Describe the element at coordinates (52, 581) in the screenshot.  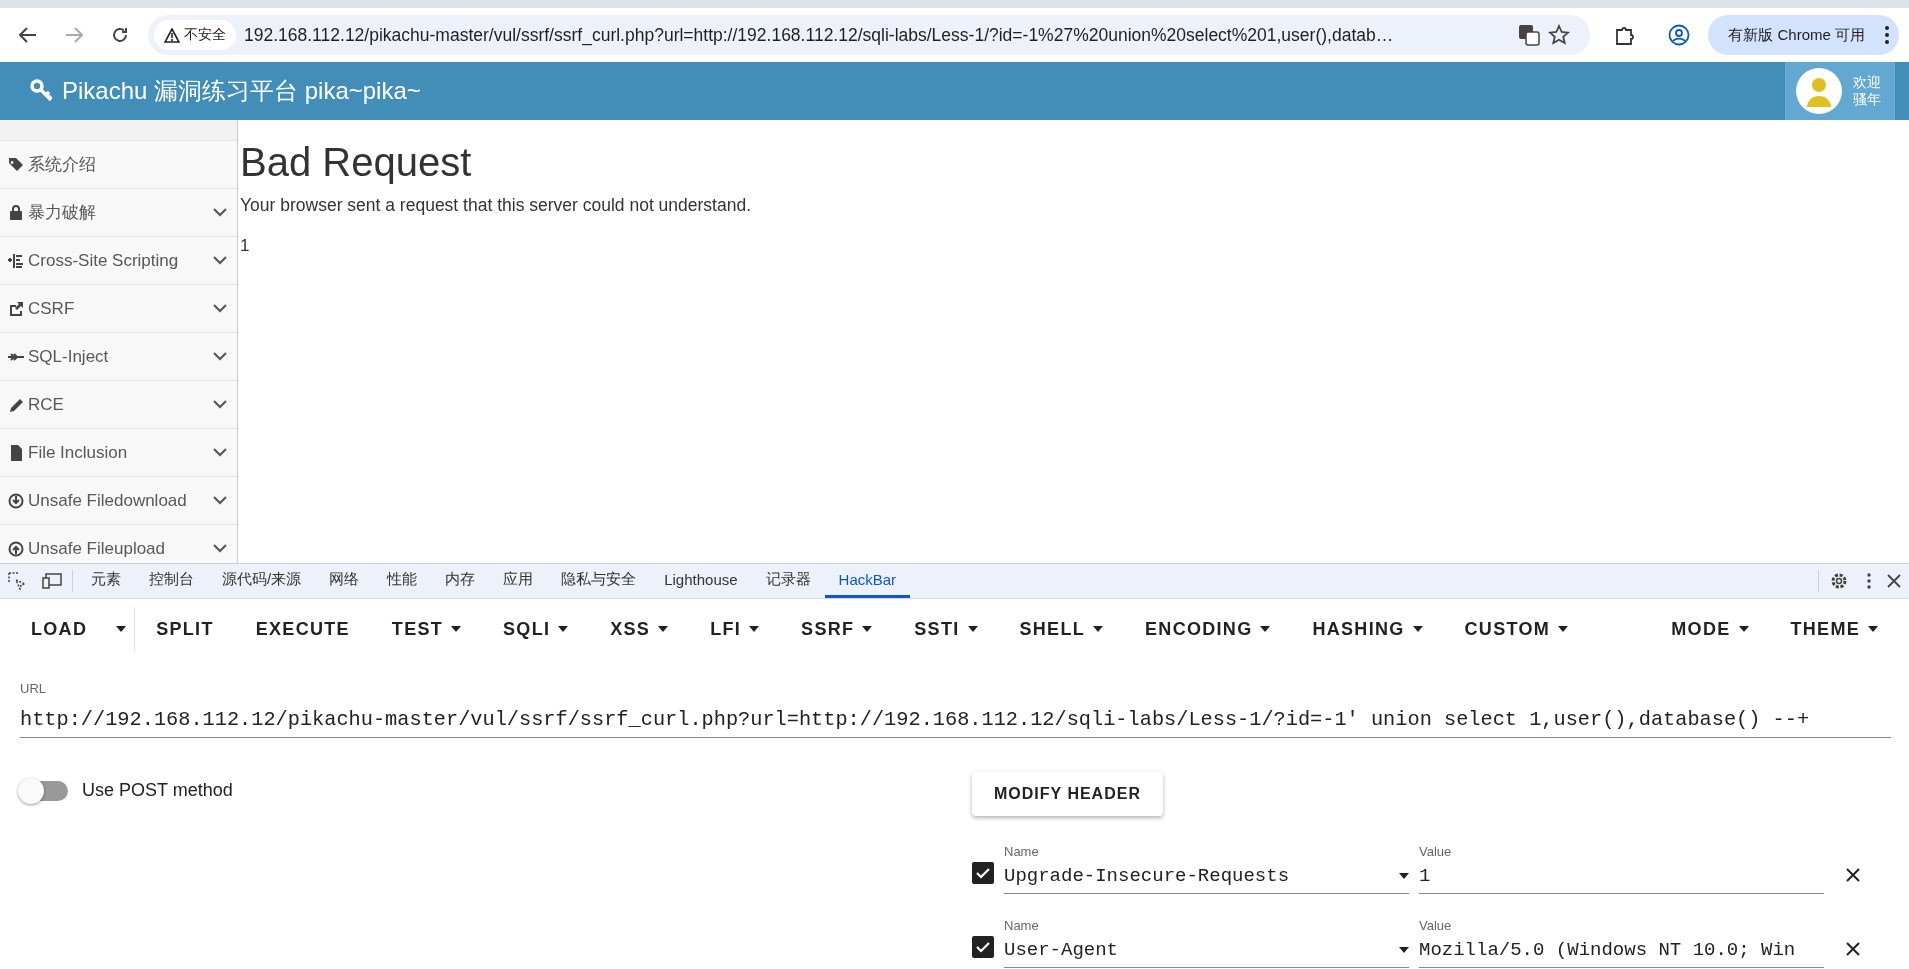
I see `device-icon` at that location.